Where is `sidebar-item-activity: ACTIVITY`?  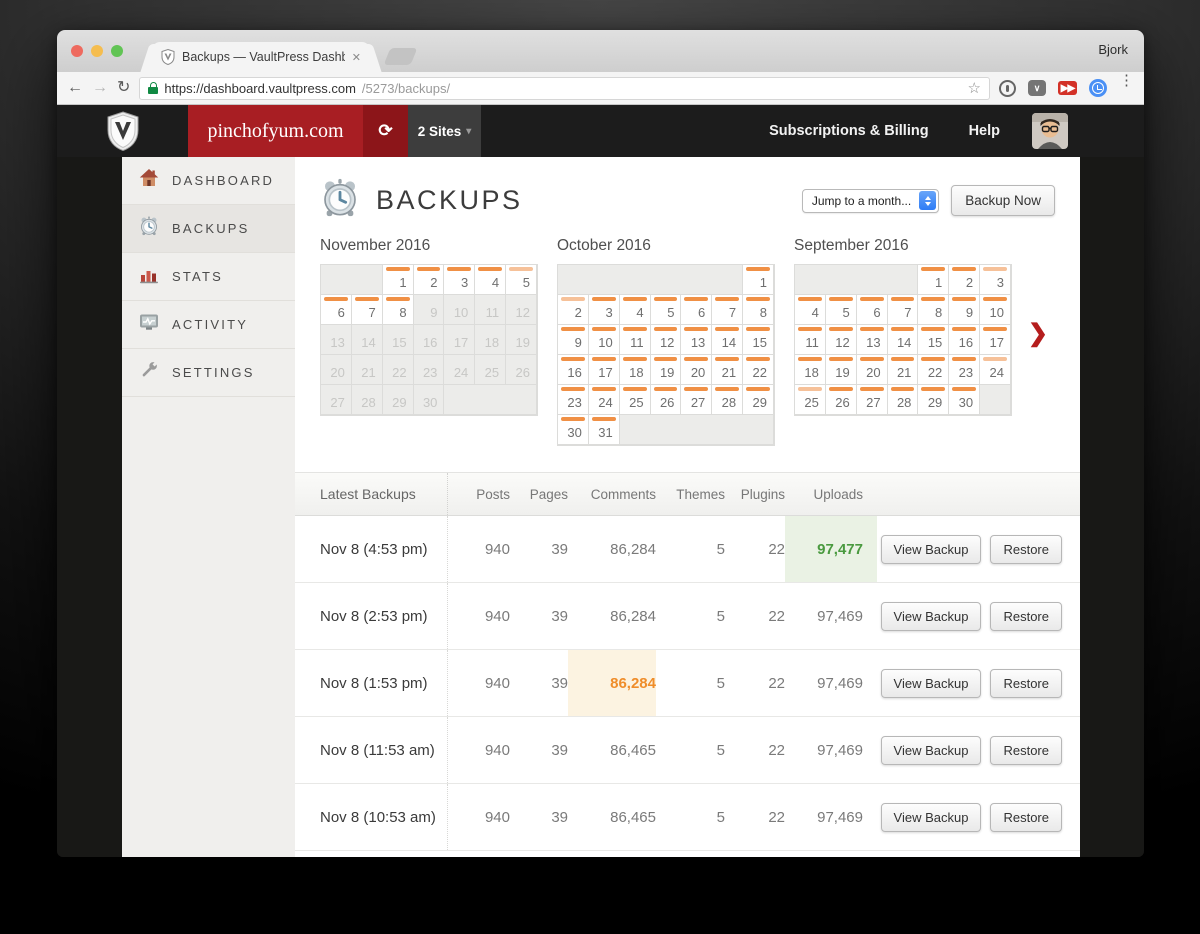 sidebar-item-activity: ACTIVITY is located at coordinates (208, 325).